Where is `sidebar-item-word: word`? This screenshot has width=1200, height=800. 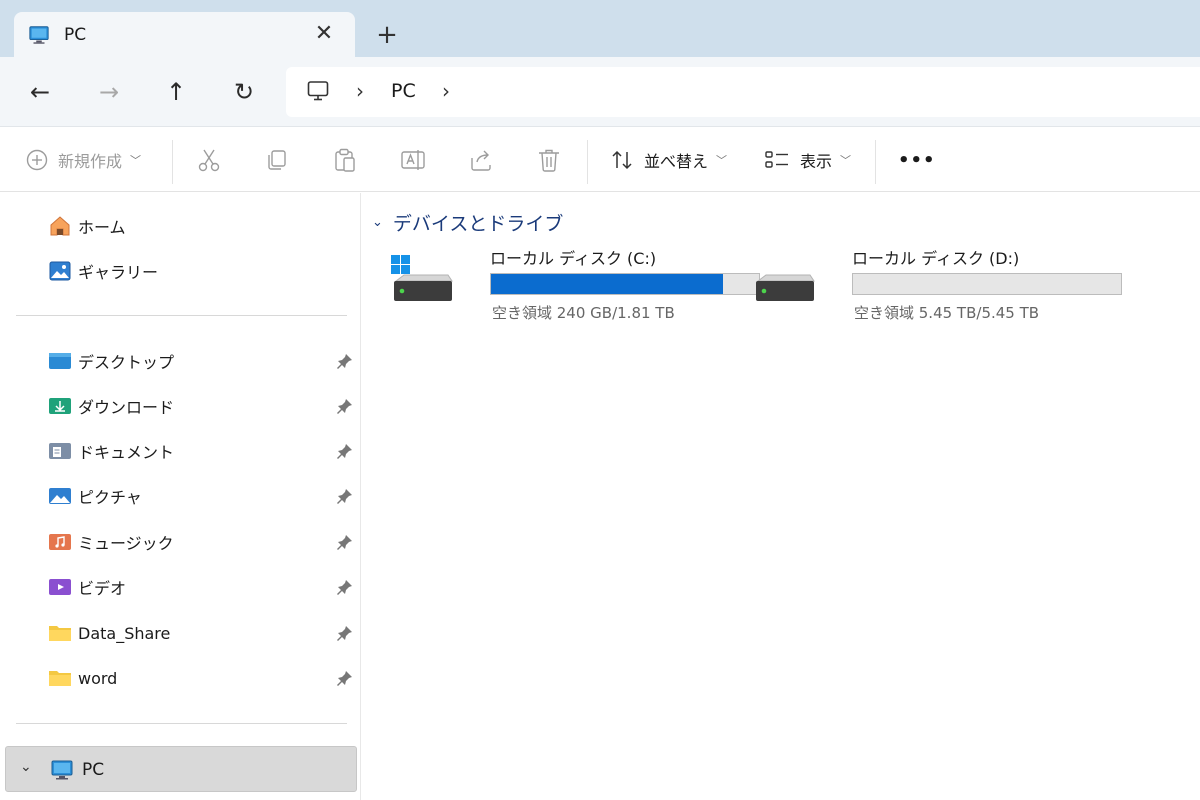 sidebar-item-word: word is located at coordinates (82, 678).